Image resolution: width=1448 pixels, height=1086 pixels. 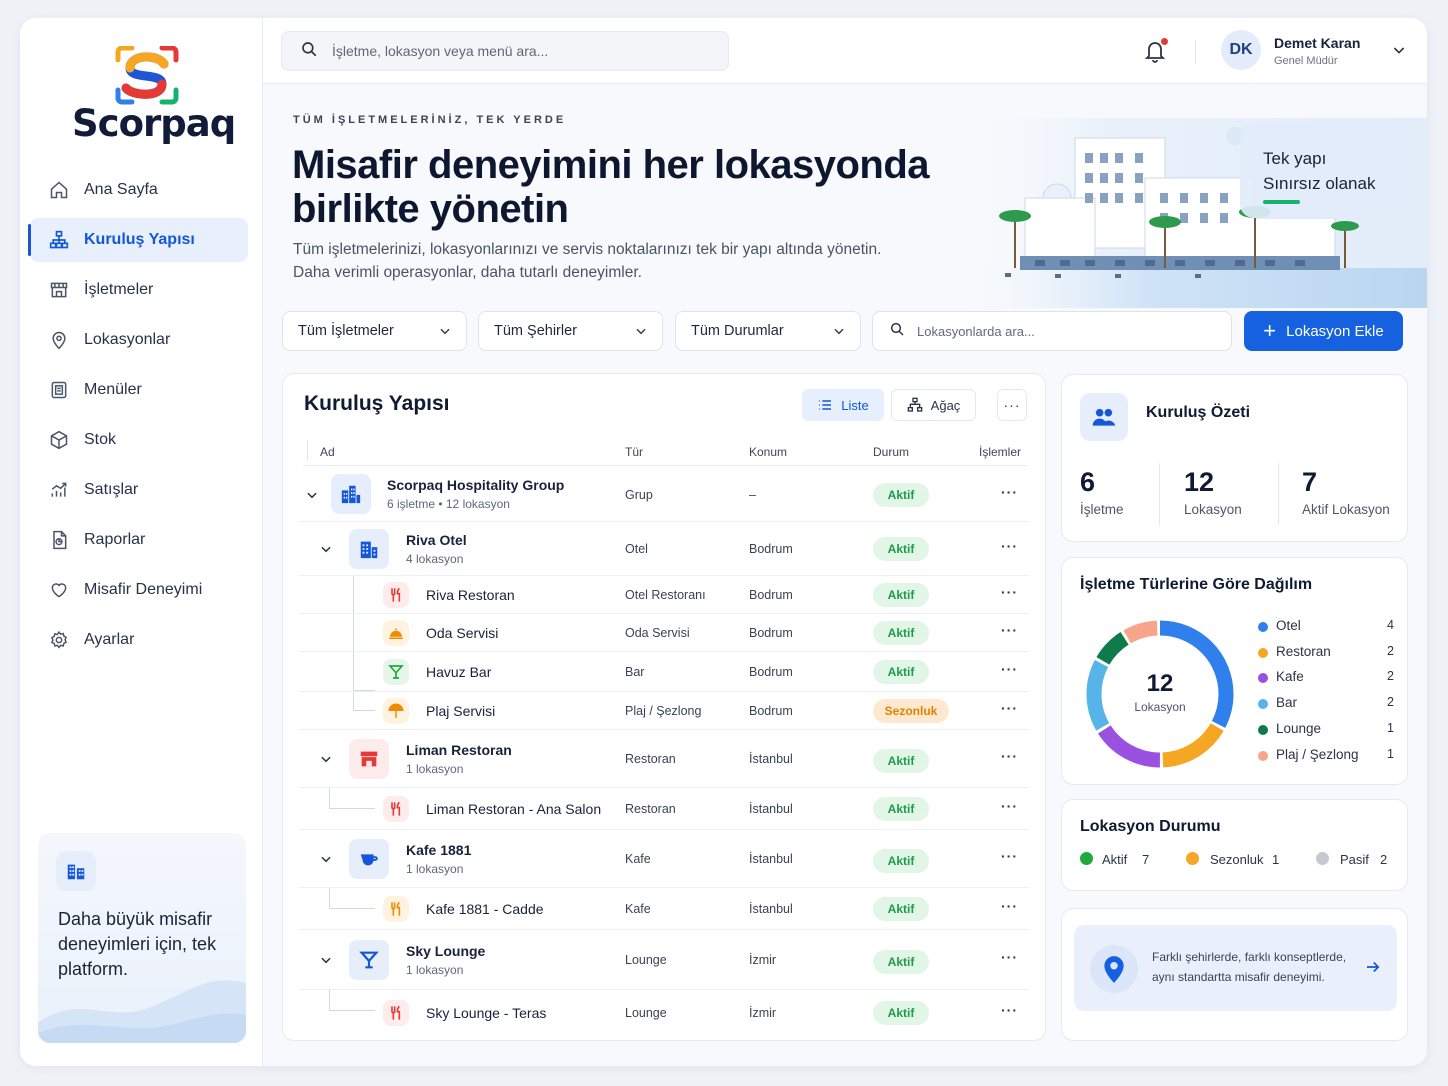 What do you see at coordinates (154, 95) in the screenshot?
I see `brand-logo: Scorpaq` at bounding box center [154, 95].